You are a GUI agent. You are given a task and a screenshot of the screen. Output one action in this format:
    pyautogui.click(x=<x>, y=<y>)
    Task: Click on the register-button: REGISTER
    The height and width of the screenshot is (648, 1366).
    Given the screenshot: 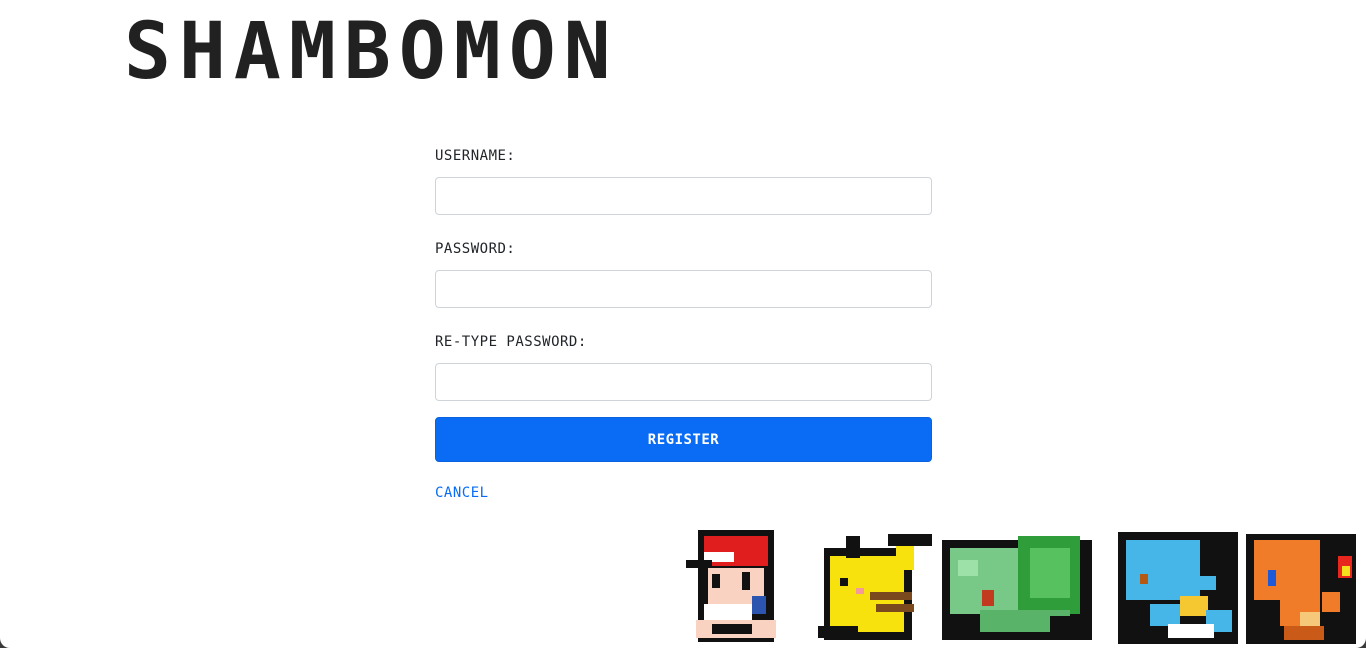 What is the action you would take?
    pyautogui.click(x=683, y=439)
    